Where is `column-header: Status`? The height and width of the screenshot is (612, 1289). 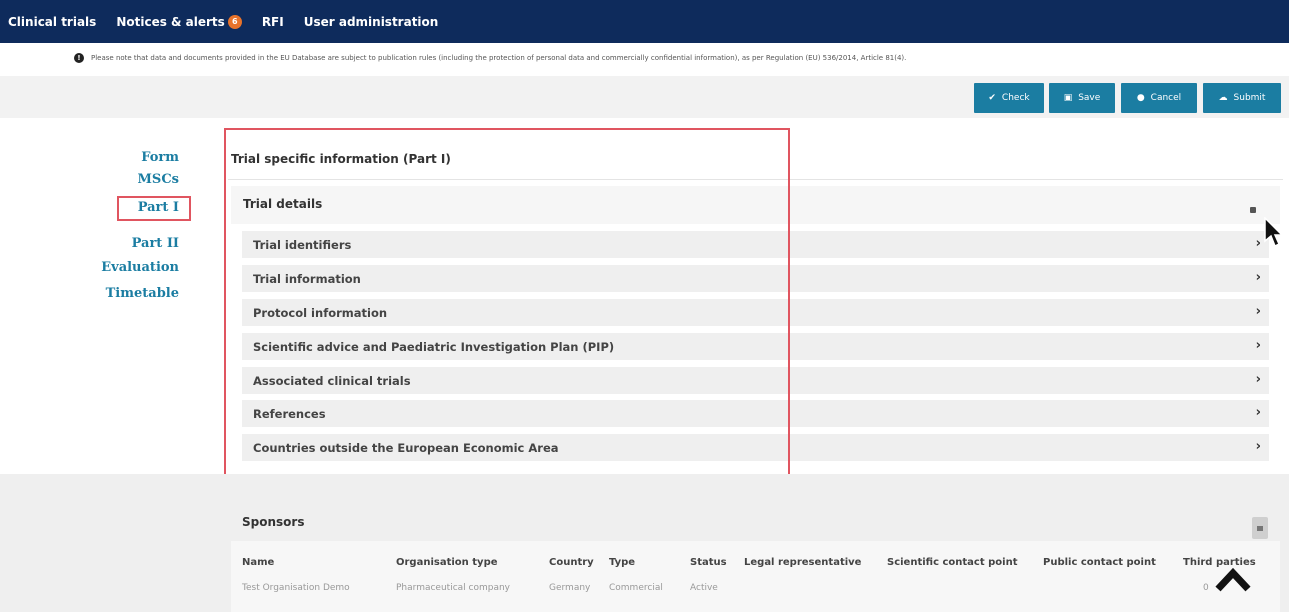
column-header: Status is located at coordinates (708, 562).